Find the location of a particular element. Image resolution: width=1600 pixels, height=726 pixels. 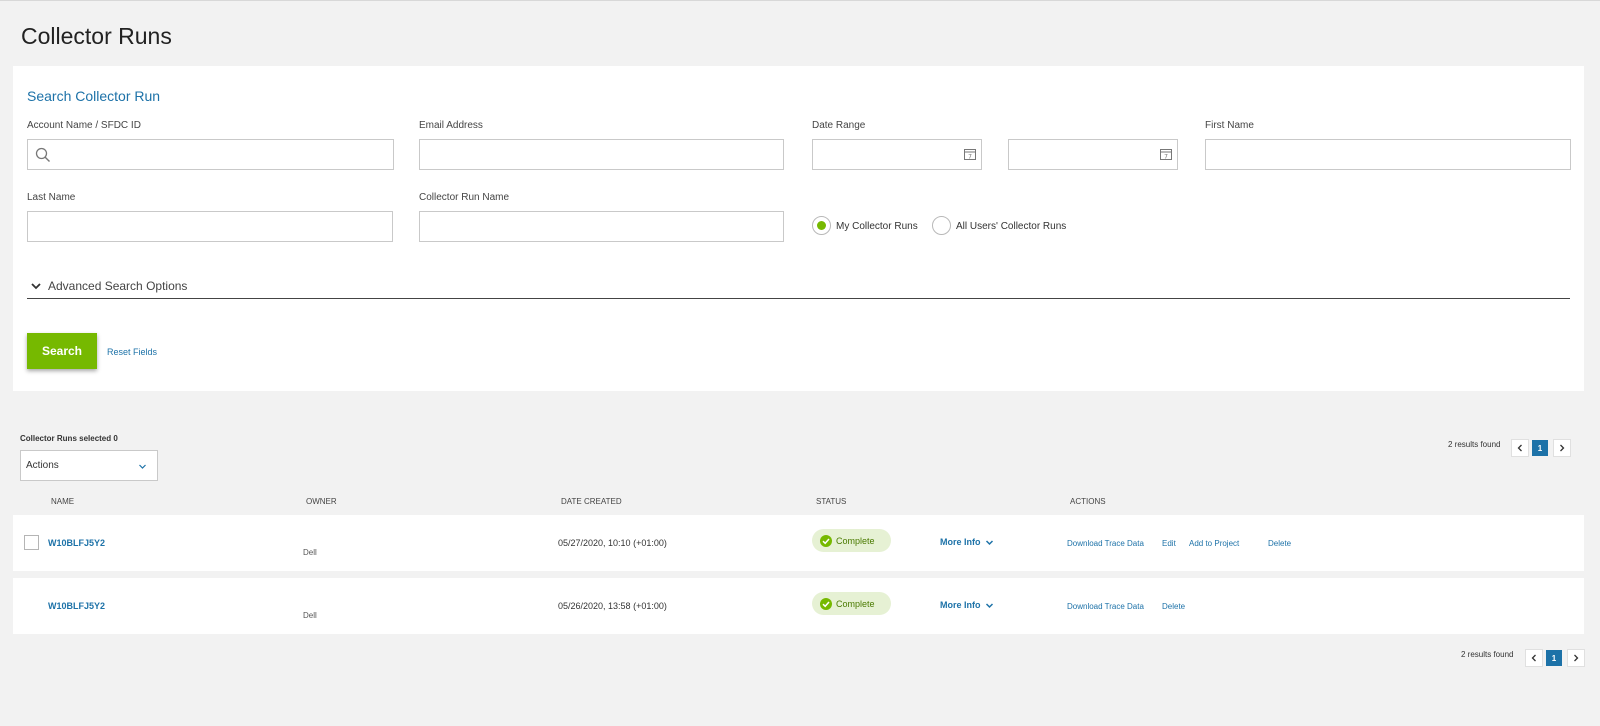

row-date-created: 05/26/2020, 13:58 (+01:00) is located at coordinates (612, 606).